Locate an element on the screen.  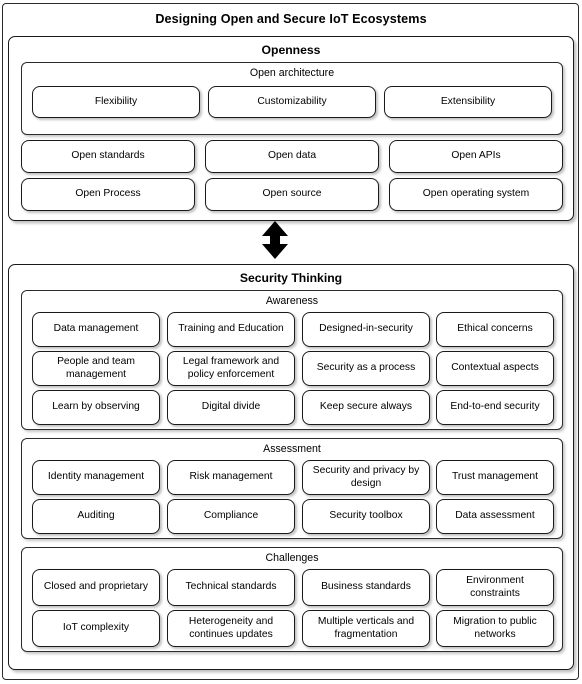
cell-security-toolbox: Security toolbox is located at coordinates (366, 516).